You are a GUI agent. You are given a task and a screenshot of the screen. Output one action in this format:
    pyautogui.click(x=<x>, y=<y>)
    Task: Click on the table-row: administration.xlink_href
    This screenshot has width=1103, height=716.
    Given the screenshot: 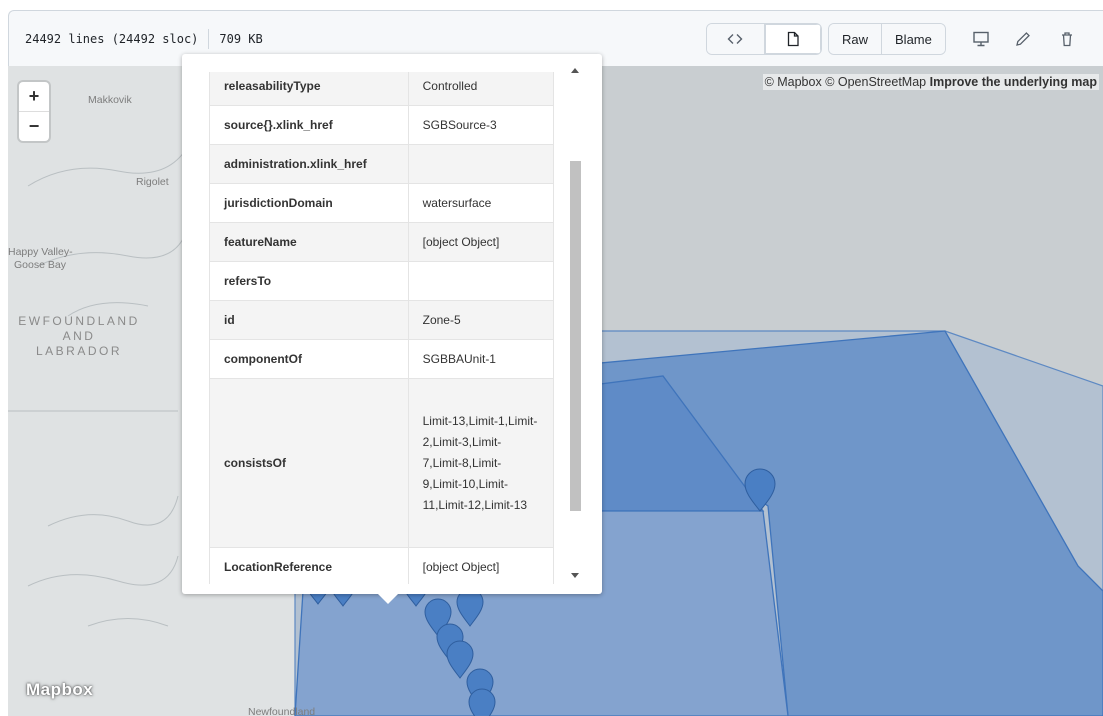 What is the action you would take?
    pyautogui.click(x=381, y=164)
    